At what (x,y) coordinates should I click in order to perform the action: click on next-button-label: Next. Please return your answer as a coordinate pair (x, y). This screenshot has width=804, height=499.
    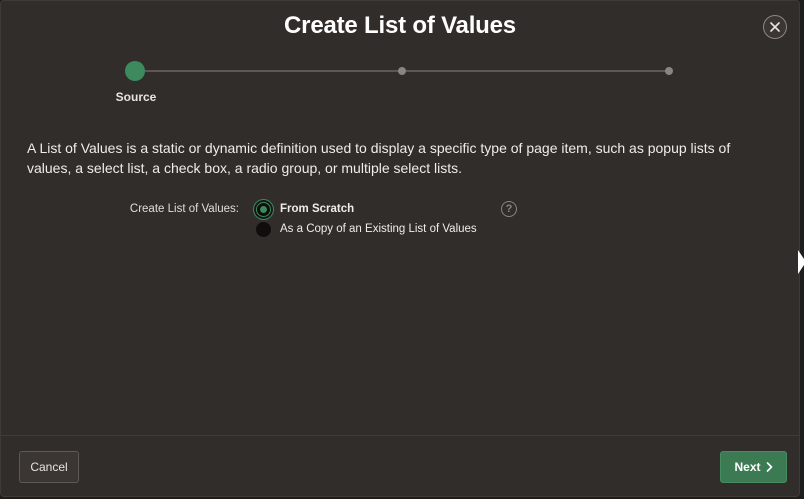
    Looking at the image, I should click on (747, 467).